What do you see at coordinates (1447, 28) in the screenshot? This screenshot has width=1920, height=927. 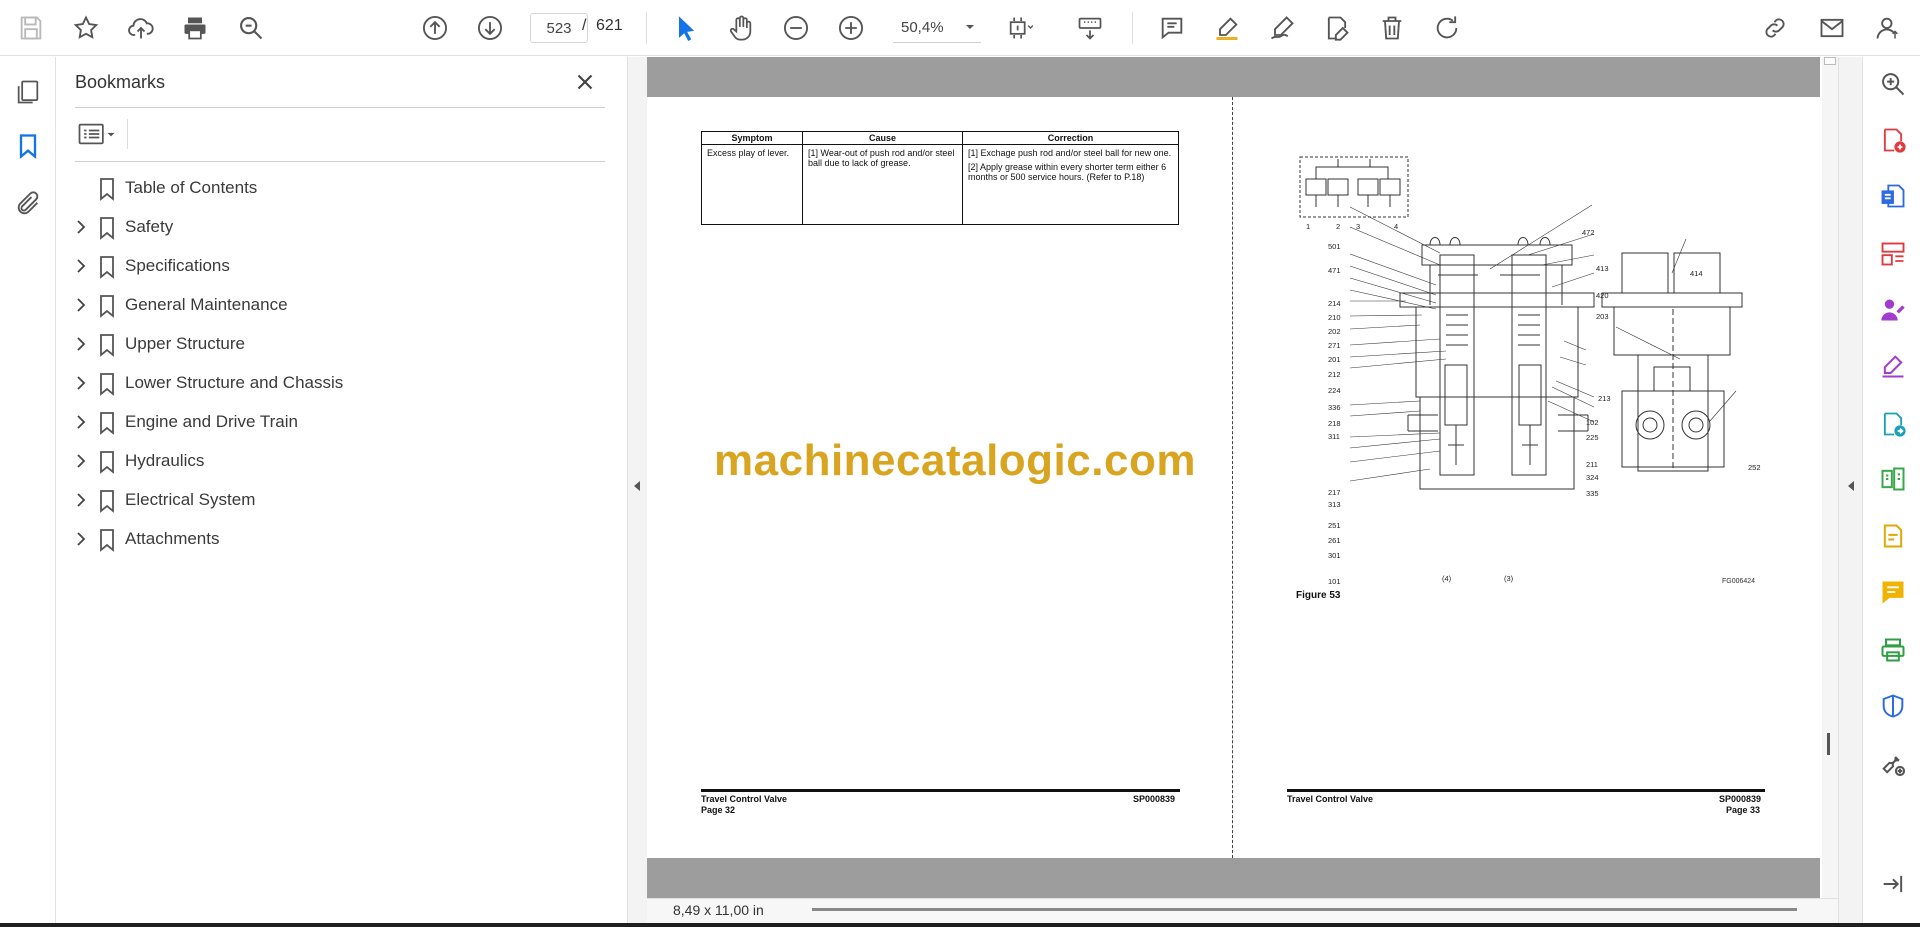 I see `rotate-icon` at bounding box center [1447, 28].